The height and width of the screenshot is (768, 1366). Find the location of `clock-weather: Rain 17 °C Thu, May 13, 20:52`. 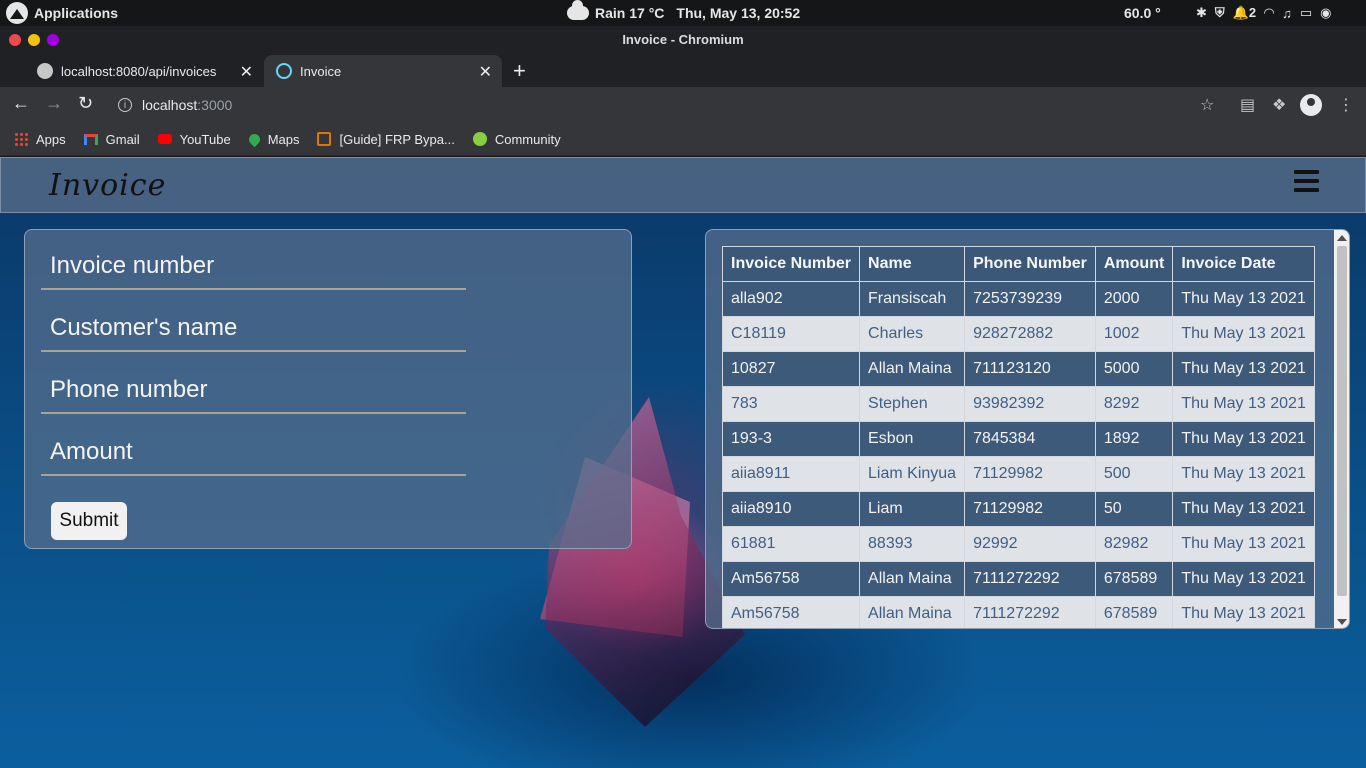

clock-weather: Rain 17 °C Thu, May 13, 20:52 is located at coordinates (683, 13).